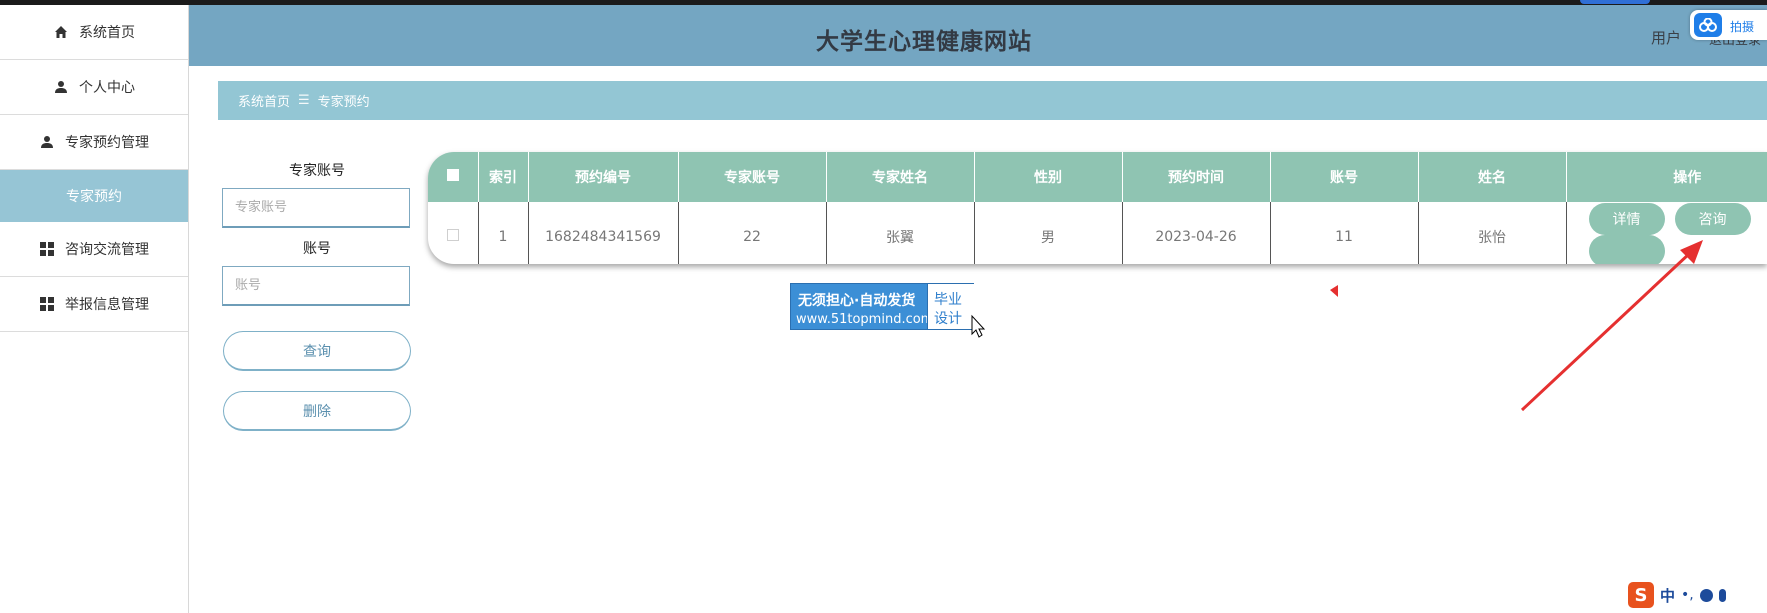 The image size is (1767, 613). Describe the element at coordinates (1606, 331) in the screenshot. I see `red-arrow-icon` at that location.